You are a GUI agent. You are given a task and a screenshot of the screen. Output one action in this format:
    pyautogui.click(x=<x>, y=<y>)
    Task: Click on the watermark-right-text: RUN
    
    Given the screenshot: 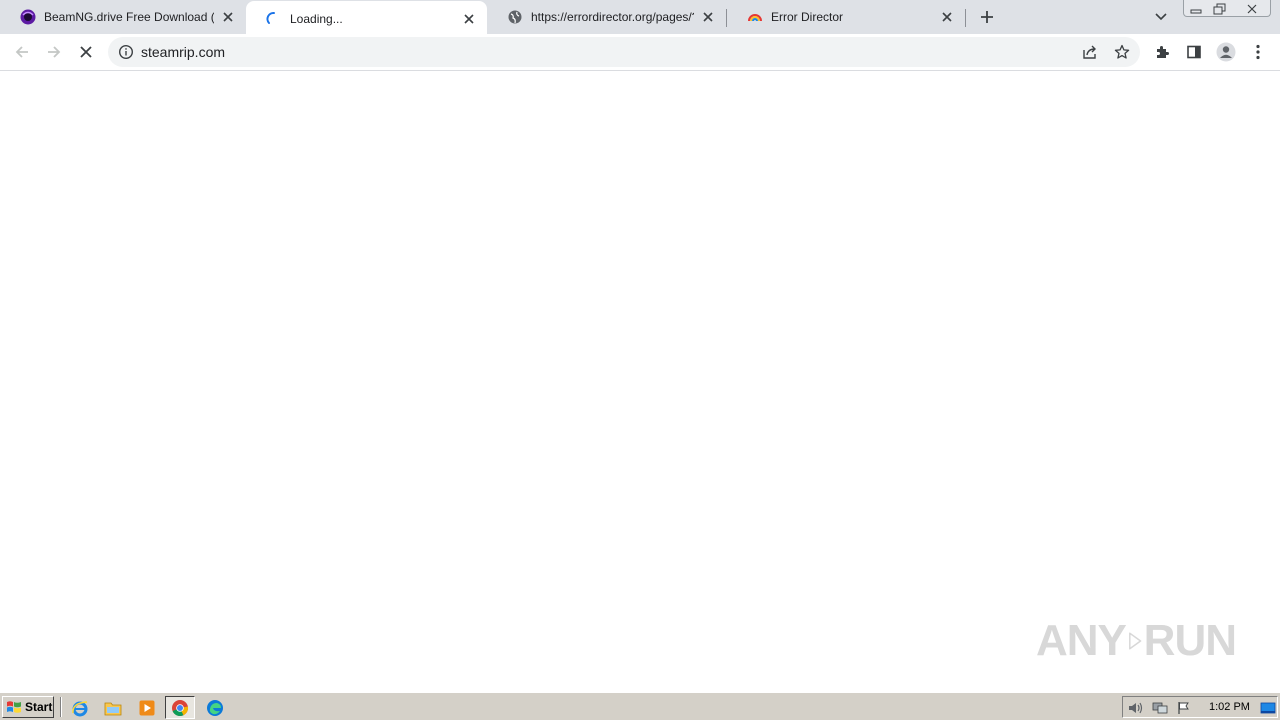 What is the action you would take?
    pyautogui.click(x=1190, y=640)
    